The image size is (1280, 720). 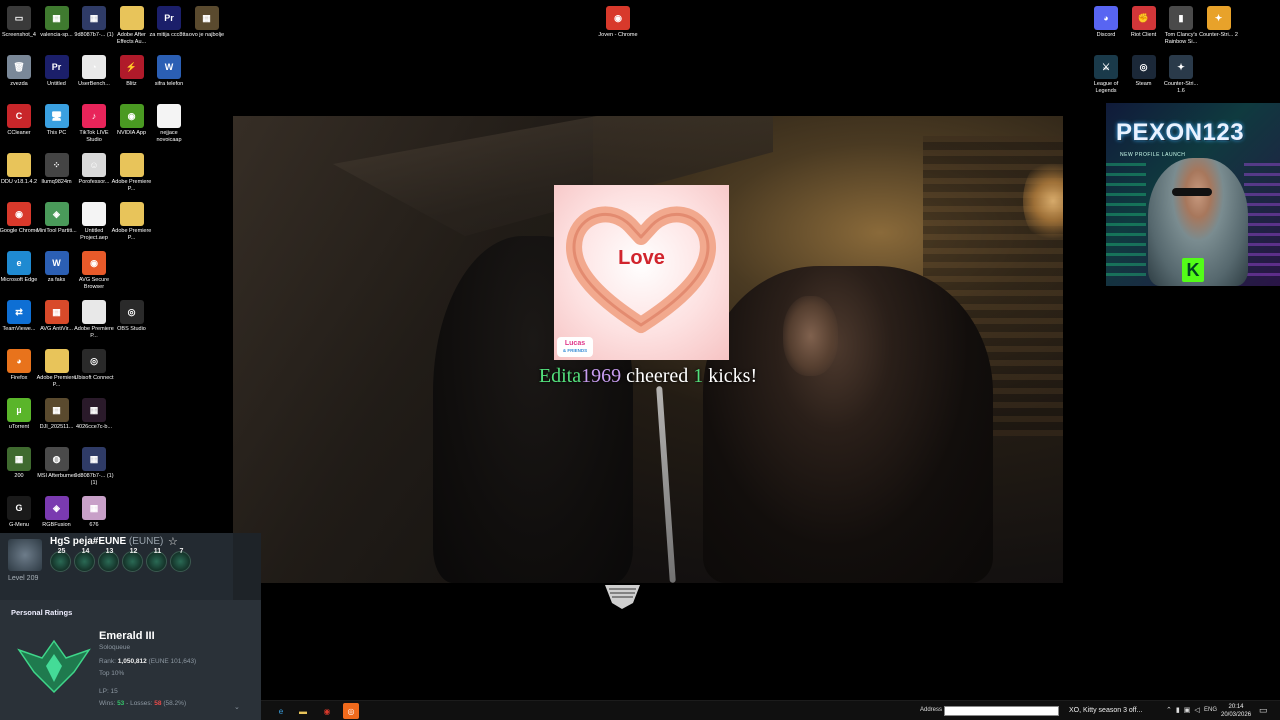 I want to click on desktop-shortcut: ◍ MSI Afterburner, so click(x=56, y=463).